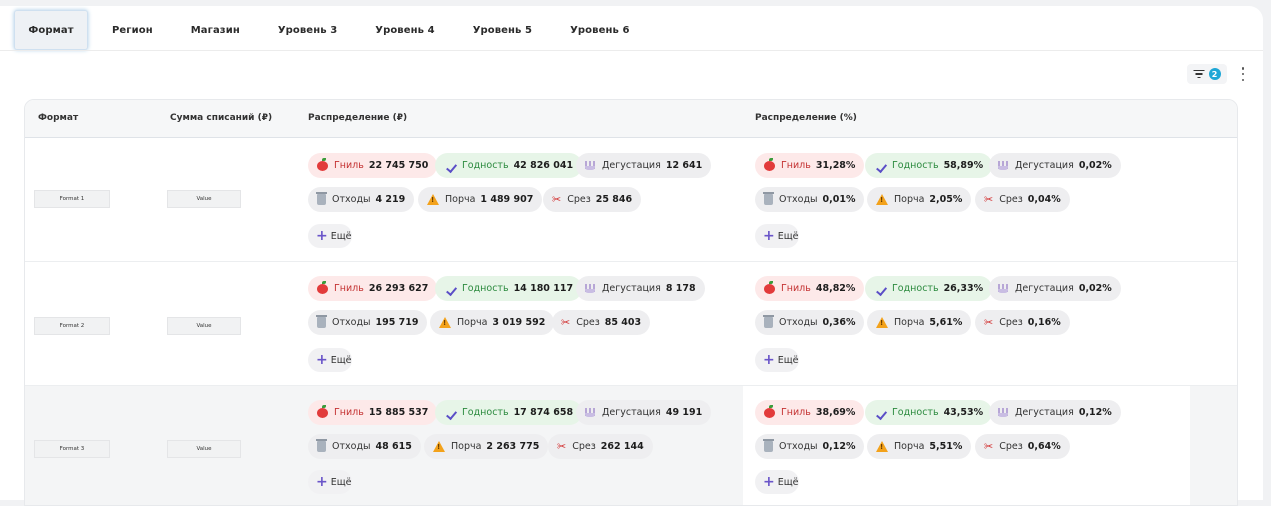 Image resolution: width=1271 pixels, height=506 pixels. What do you see at coordinates (810, 322) in the screenshot?
I see `waste-pct-chip: Отходы 0,36%` at bounding box center [810, 322].